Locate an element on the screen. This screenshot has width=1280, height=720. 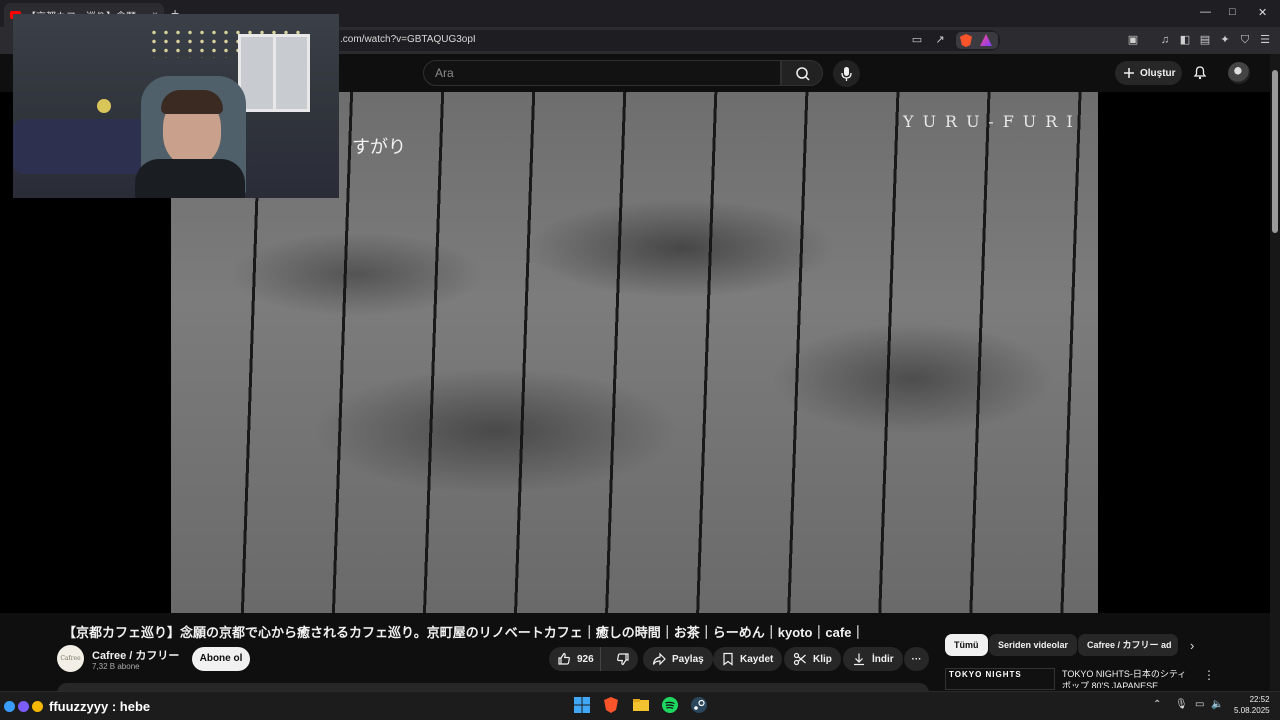
search-icon is located at coordinates (803, 74).